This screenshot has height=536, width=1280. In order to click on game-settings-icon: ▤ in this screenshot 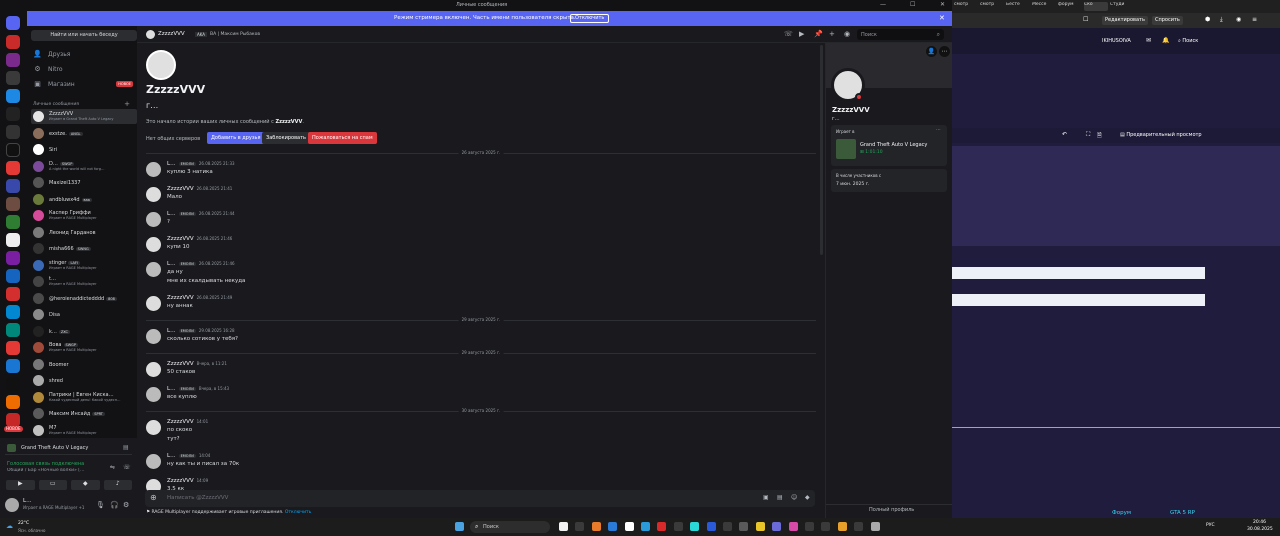, I will do `click(126, 447)`.